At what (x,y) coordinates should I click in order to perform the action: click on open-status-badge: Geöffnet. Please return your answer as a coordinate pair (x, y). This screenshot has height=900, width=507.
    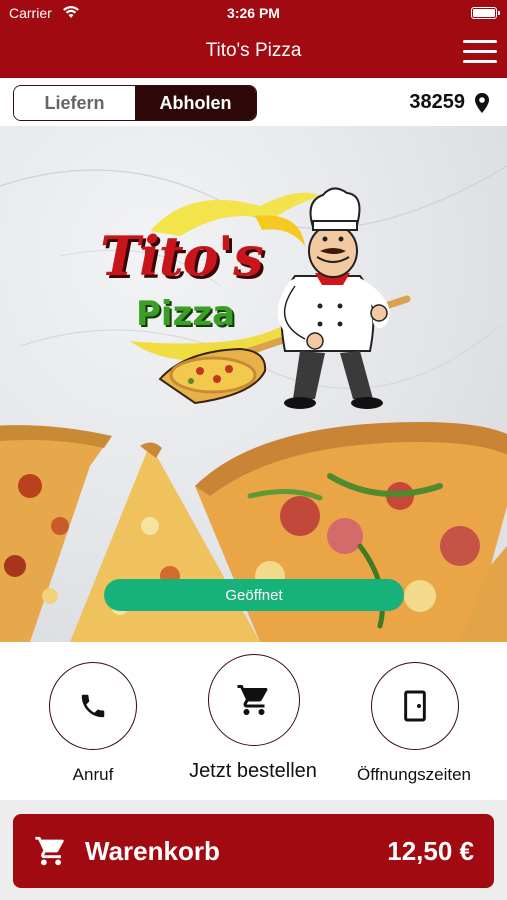
    Looking at the image, I should click on (254, 595).